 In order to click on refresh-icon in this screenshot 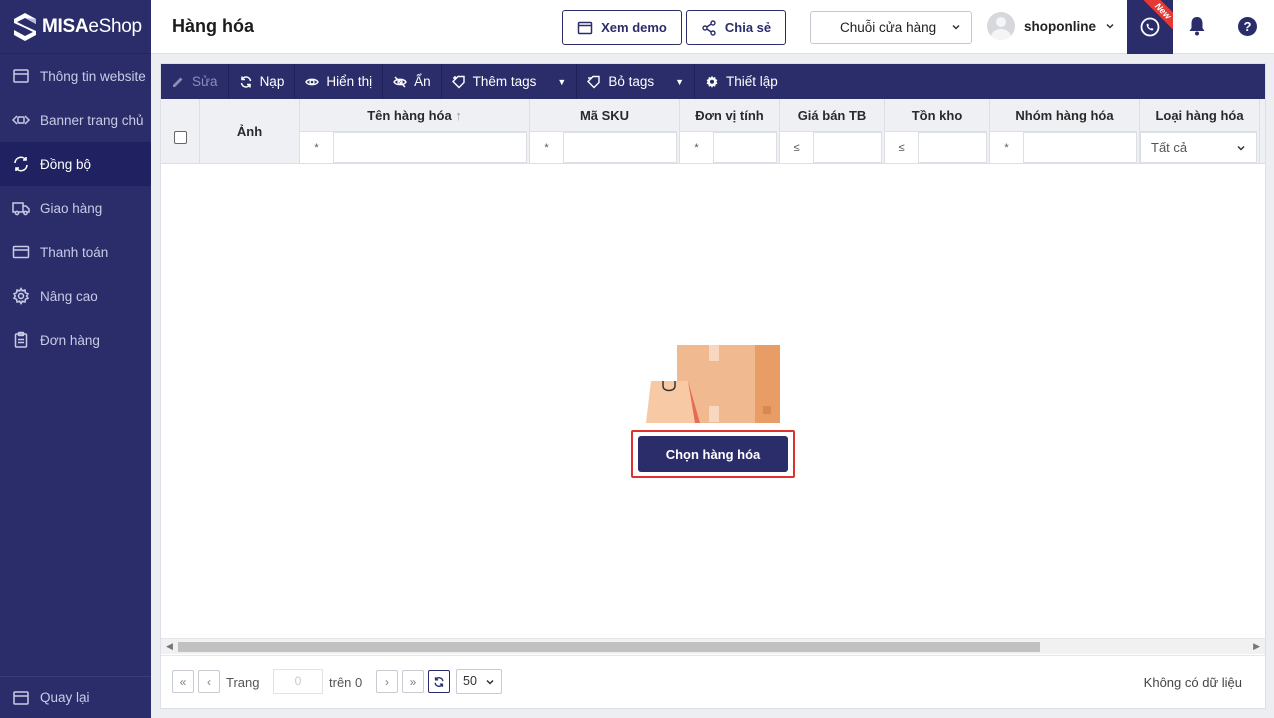, I will do `click(245, 81)`.